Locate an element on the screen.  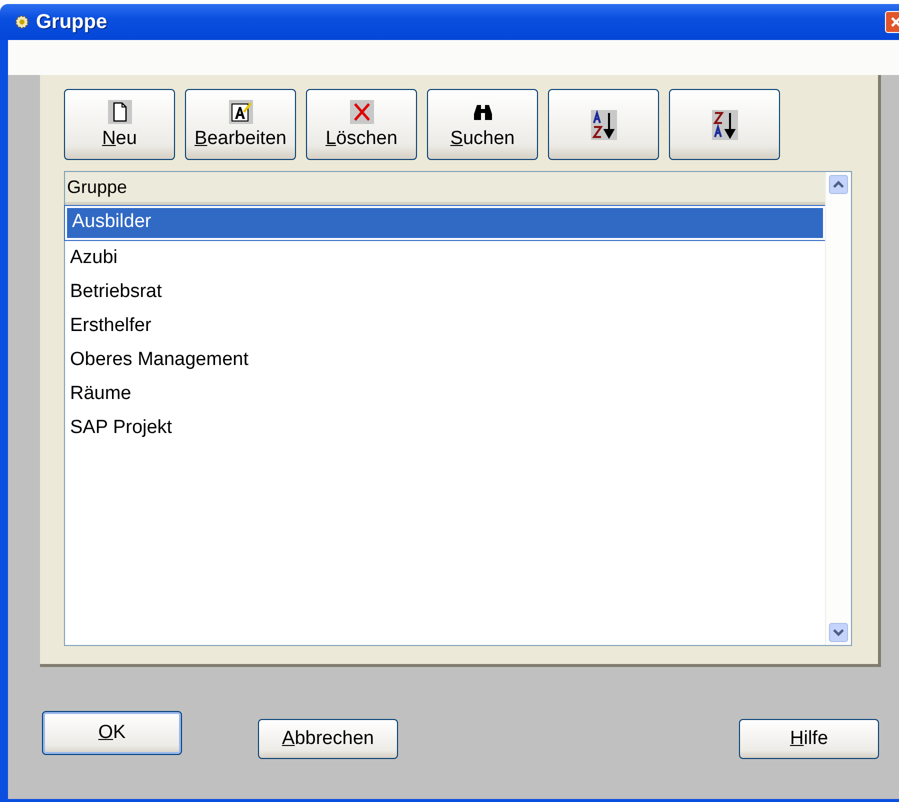
document-icon is located at coordinates (120, 112).